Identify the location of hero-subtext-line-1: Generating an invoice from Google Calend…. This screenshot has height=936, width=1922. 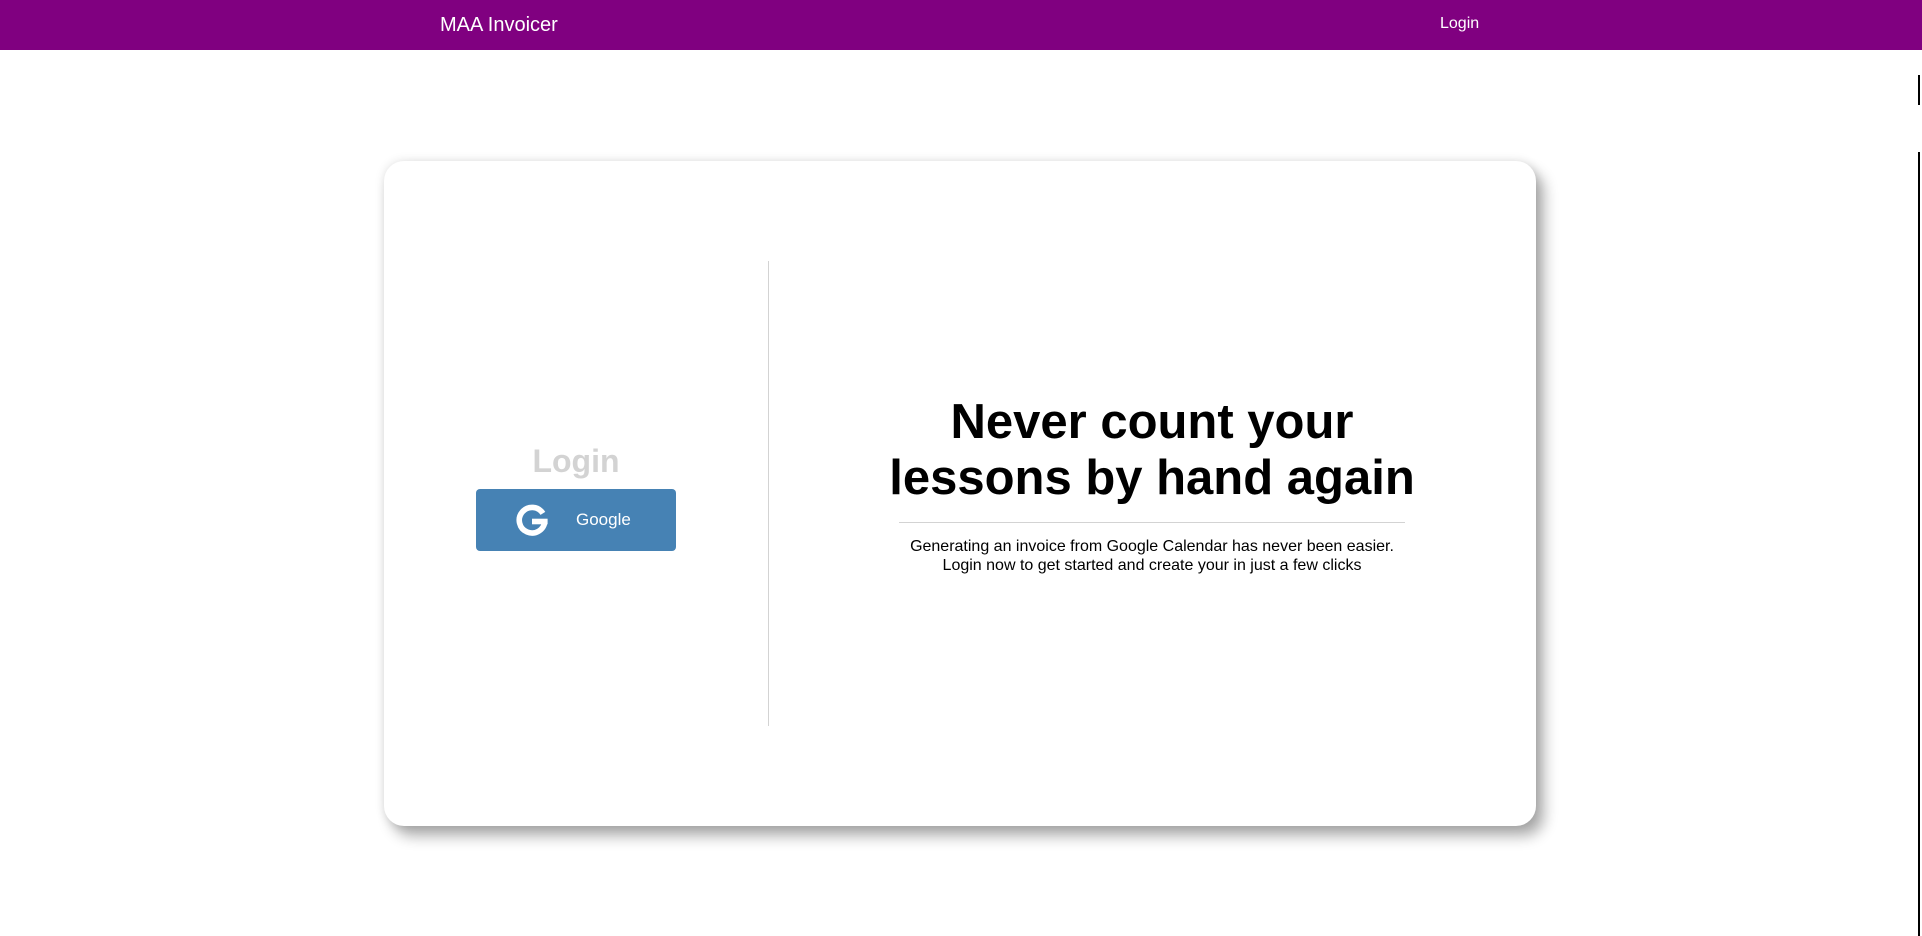
(1152, 546).